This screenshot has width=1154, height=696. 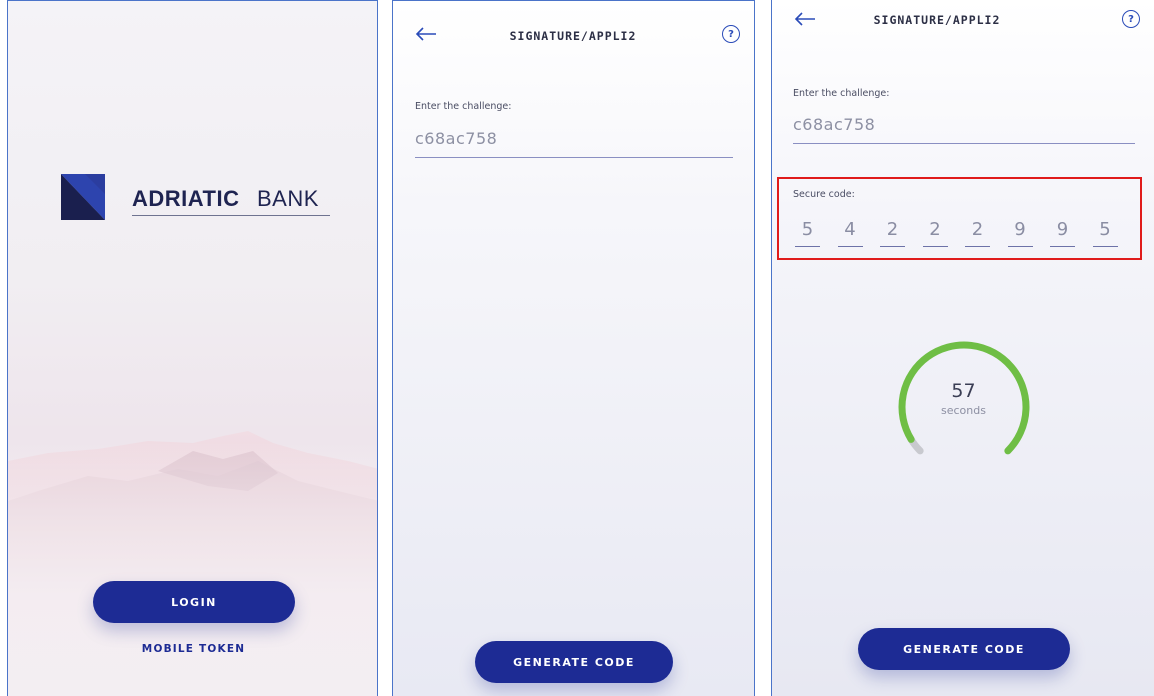 I want to click on logo-icon, so click(x=83, y=197).